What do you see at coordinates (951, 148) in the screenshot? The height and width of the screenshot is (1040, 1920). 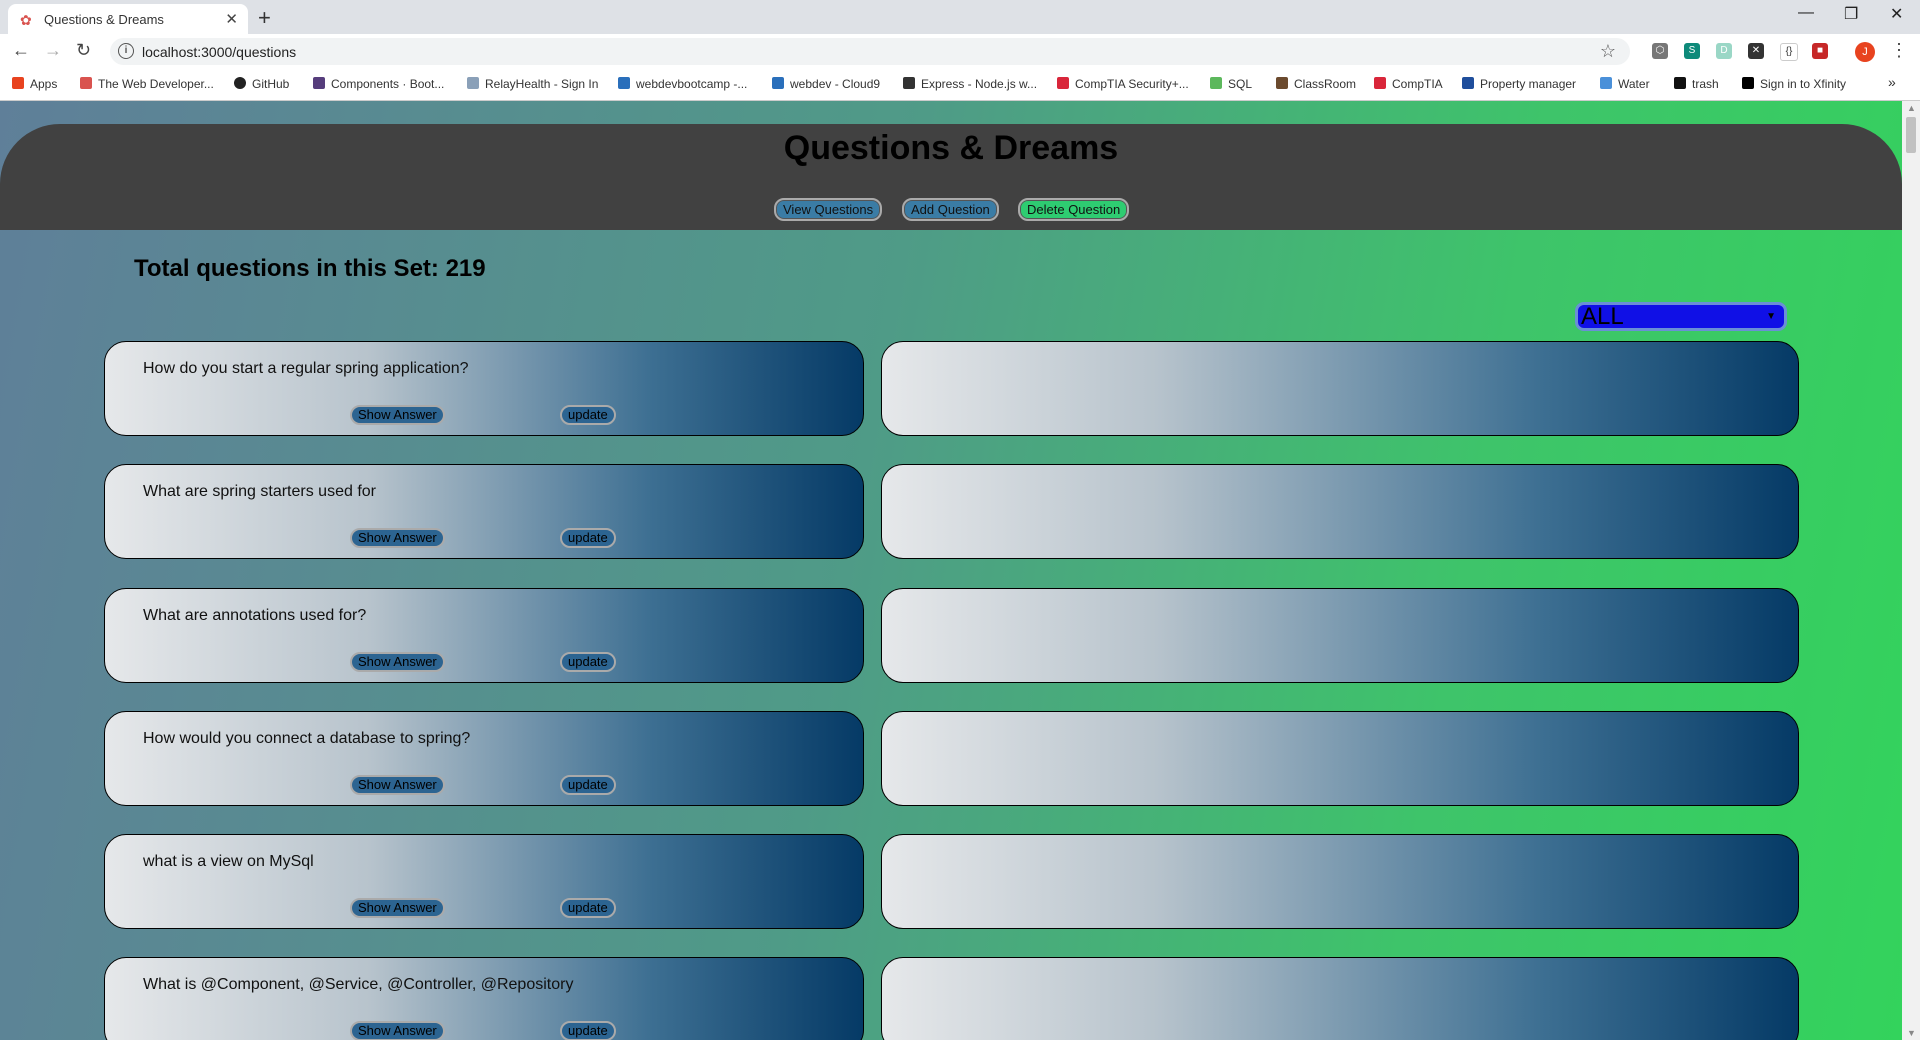 I see `site-title: Questions & Dreams` at bounding box center [951, 148].